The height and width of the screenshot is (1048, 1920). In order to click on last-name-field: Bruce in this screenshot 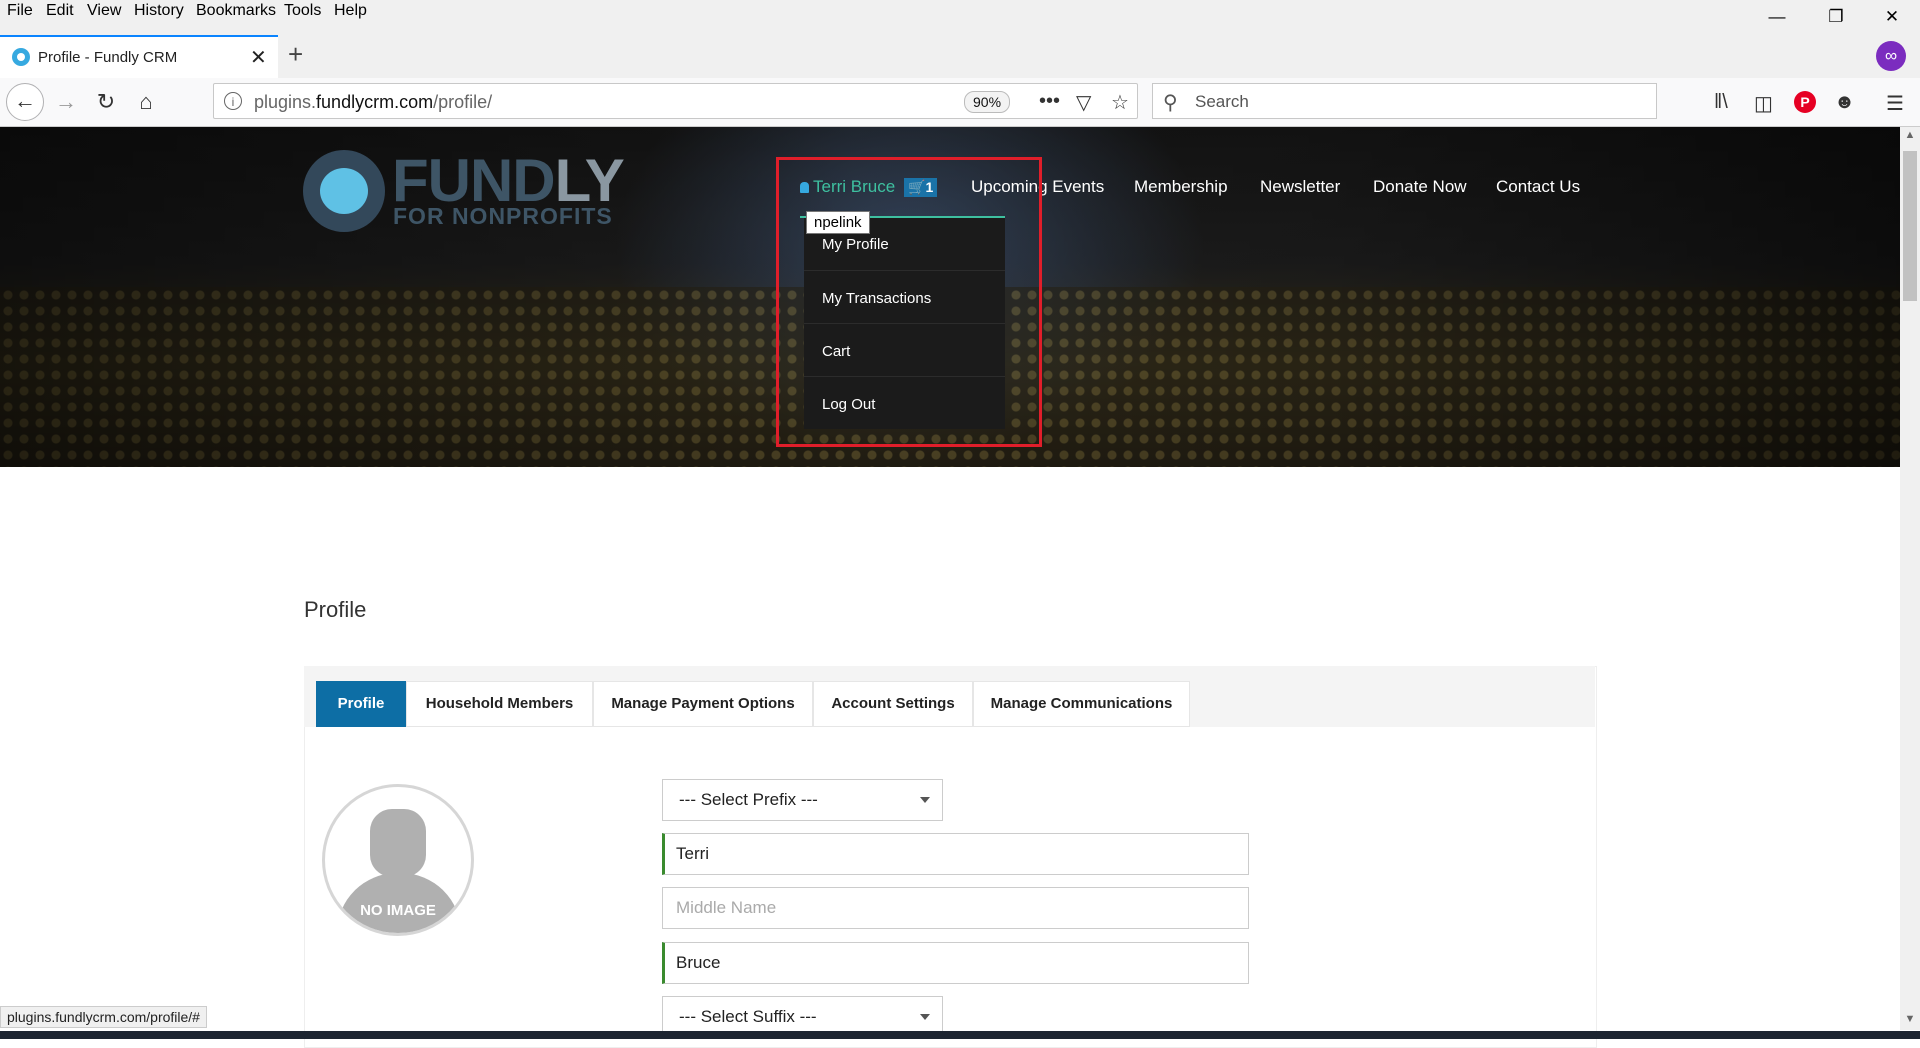, I will do `click(955, 963)`.